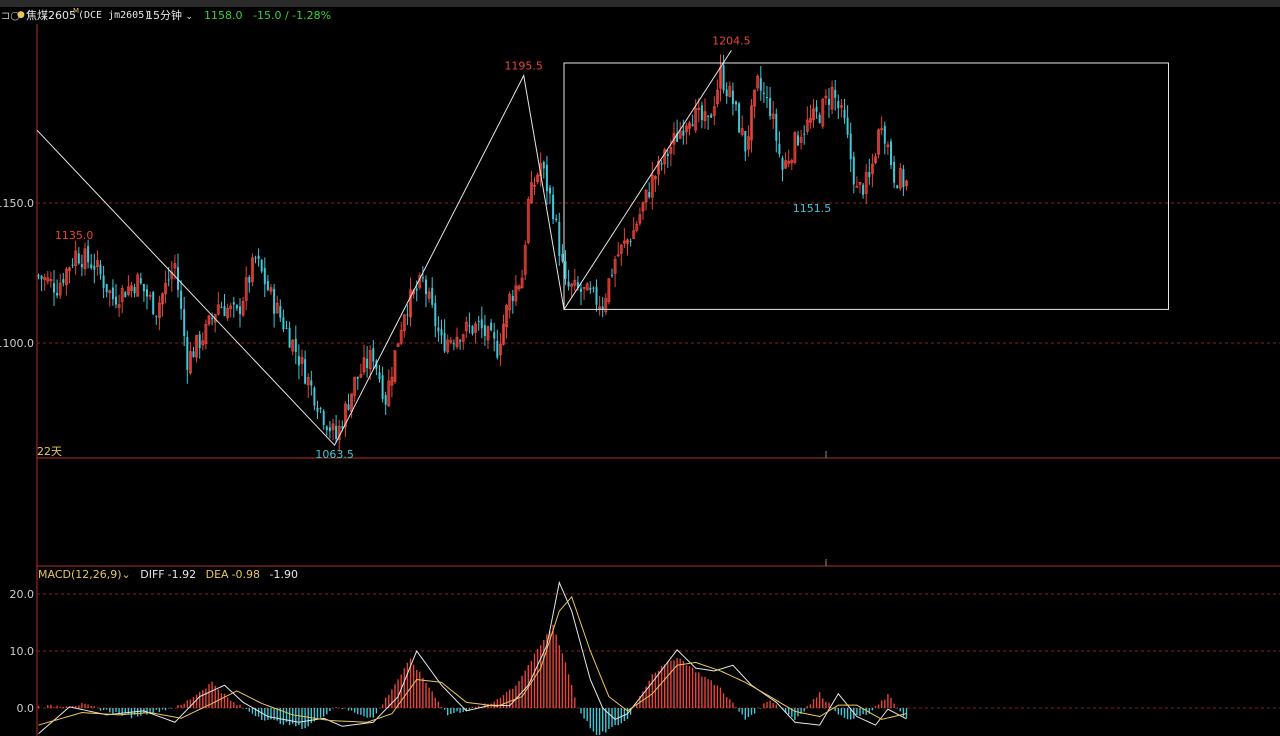 The height and width of the screenshot is (736, 1280). I want to click on macd-label: MACD(12,26,9), so click(80, 574).